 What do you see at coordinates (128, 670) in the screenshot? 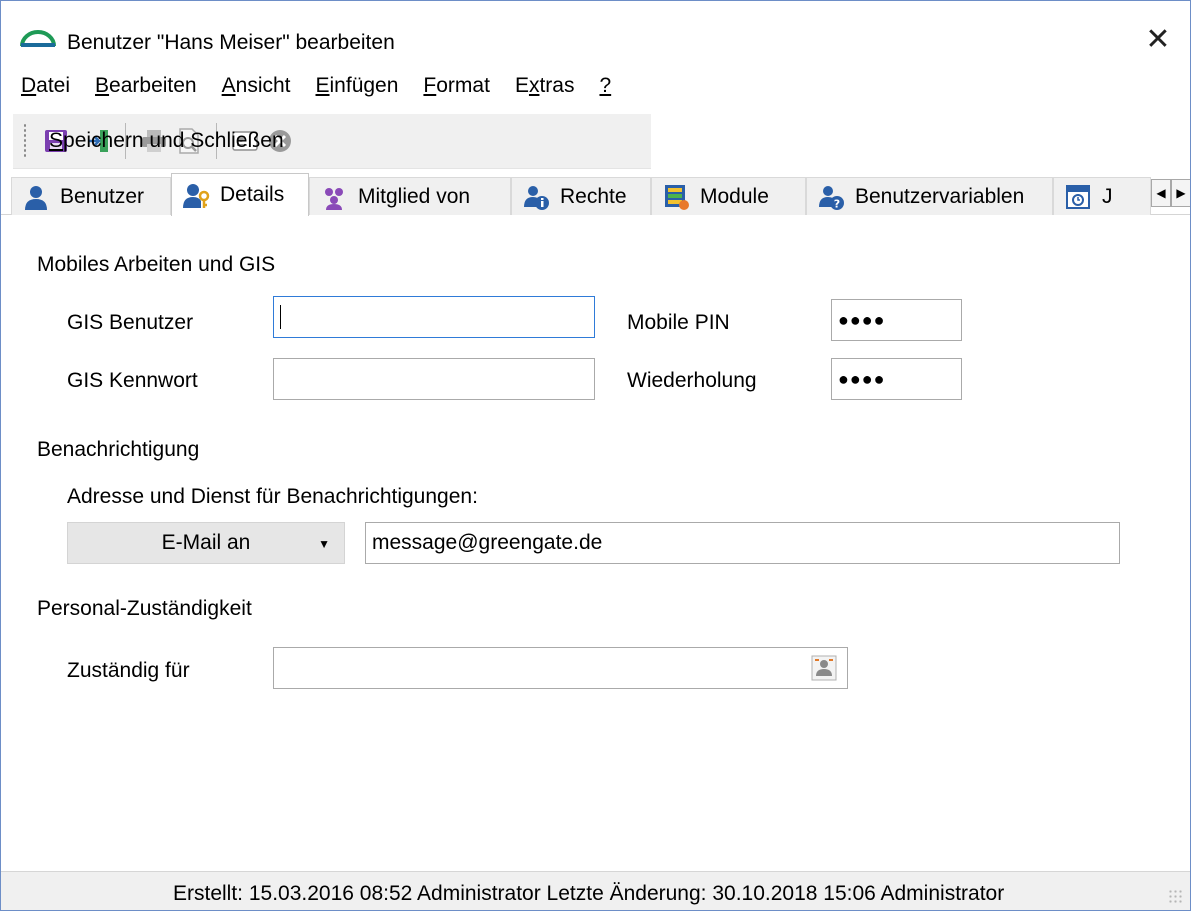
I see `responsible-for-label: Zuständig für` at bounding box center [128, 670].